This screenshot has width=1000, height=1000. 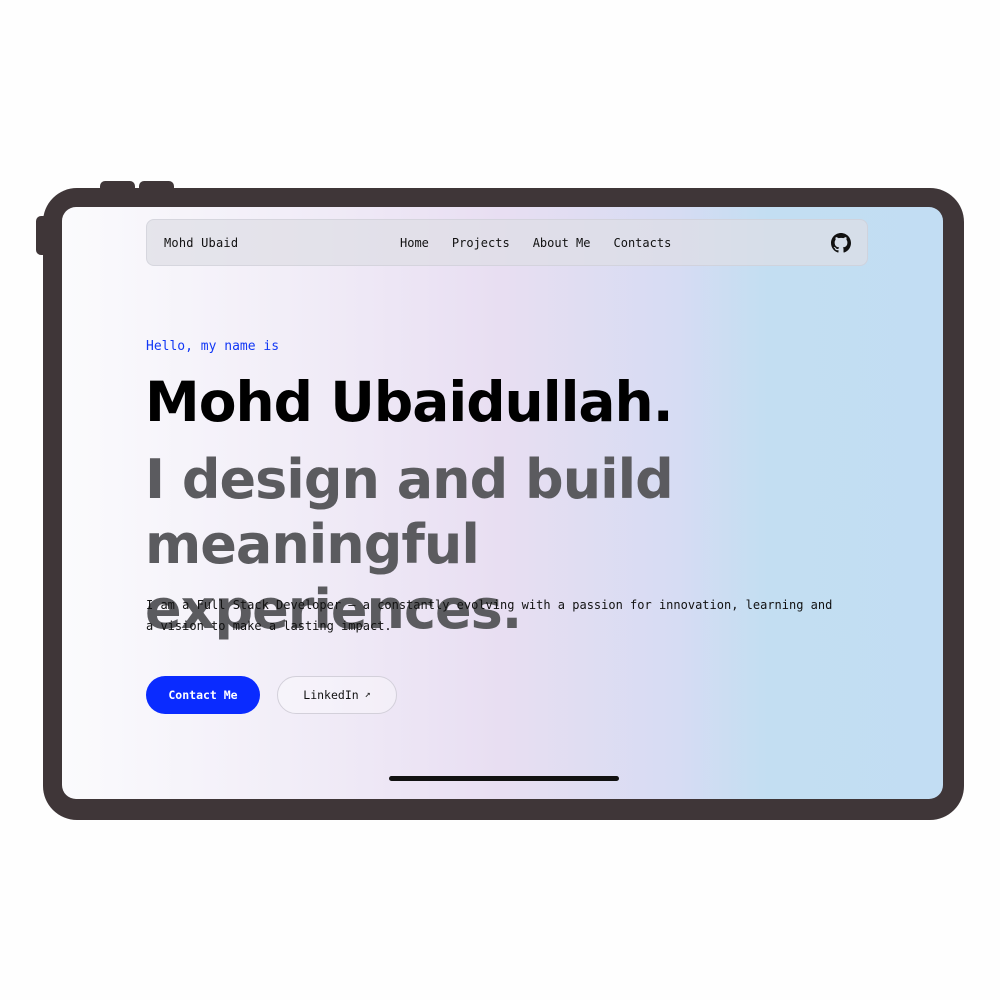 I want to click on greeting-text: Hello, my name is, so click(x=213, y=346).